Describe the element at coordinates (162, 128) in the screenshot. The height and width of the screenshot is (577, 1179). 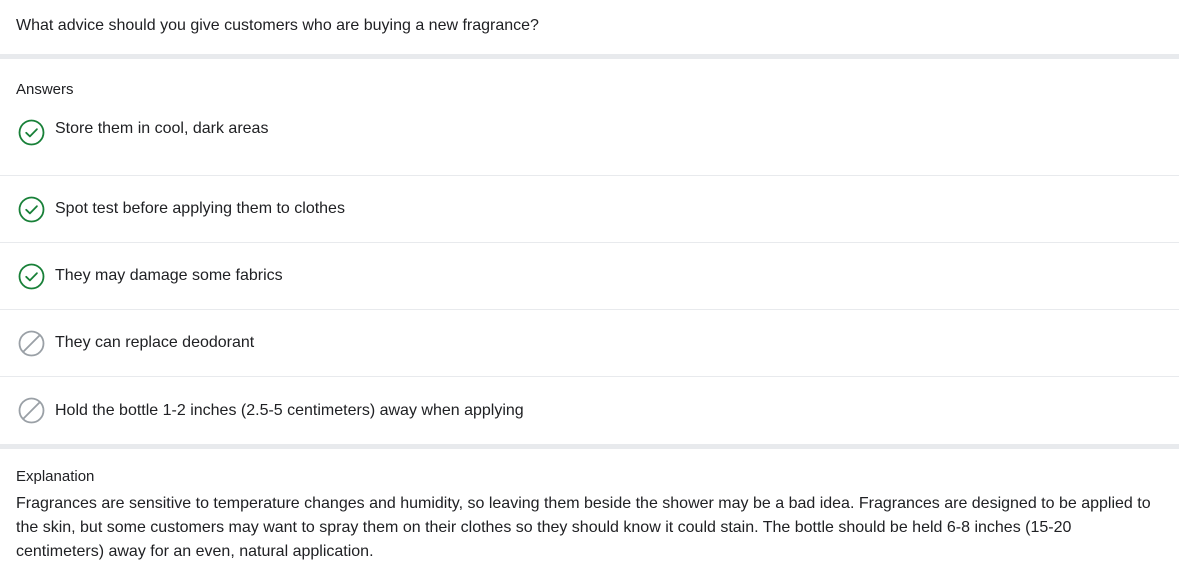
I see `answer-label: Store them in cool, dark areas` at that location.